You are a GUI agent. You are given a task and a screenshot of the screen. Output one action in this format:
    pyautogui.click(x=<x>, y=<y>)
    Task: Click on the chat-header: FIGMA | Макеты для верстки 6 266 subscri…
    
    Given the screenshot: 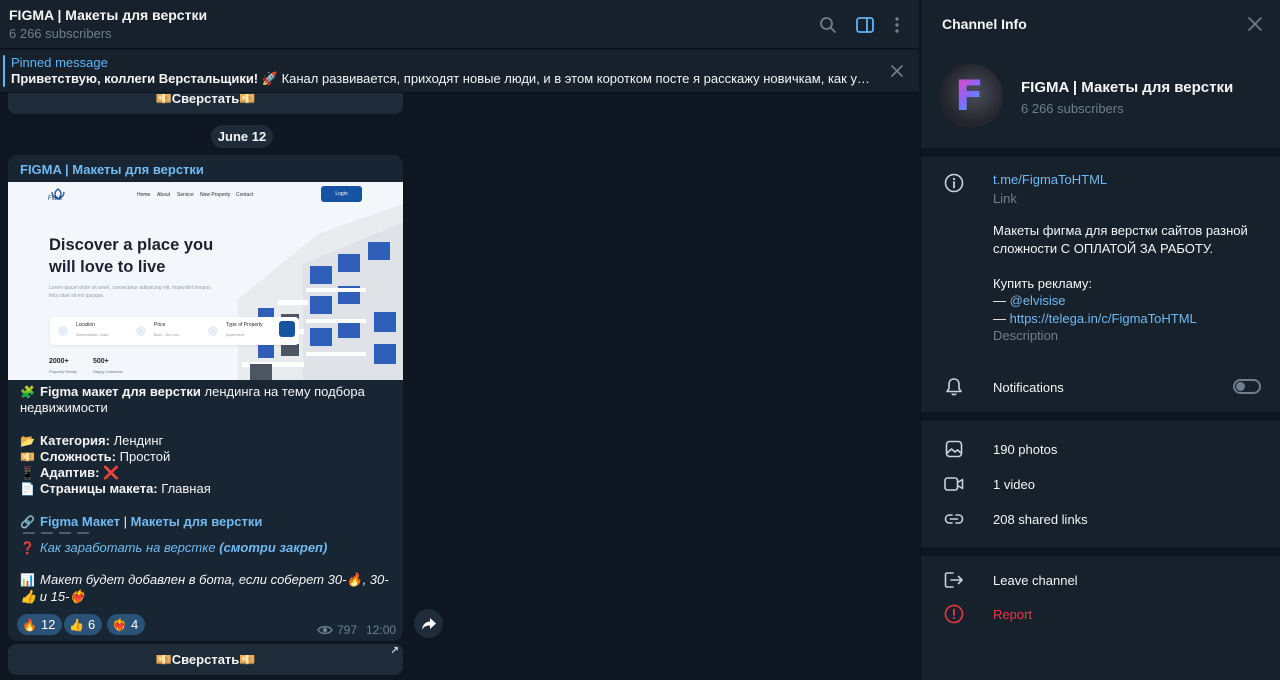 What is the action you would take?
    pyautogui.click(x=459, y=24)
    